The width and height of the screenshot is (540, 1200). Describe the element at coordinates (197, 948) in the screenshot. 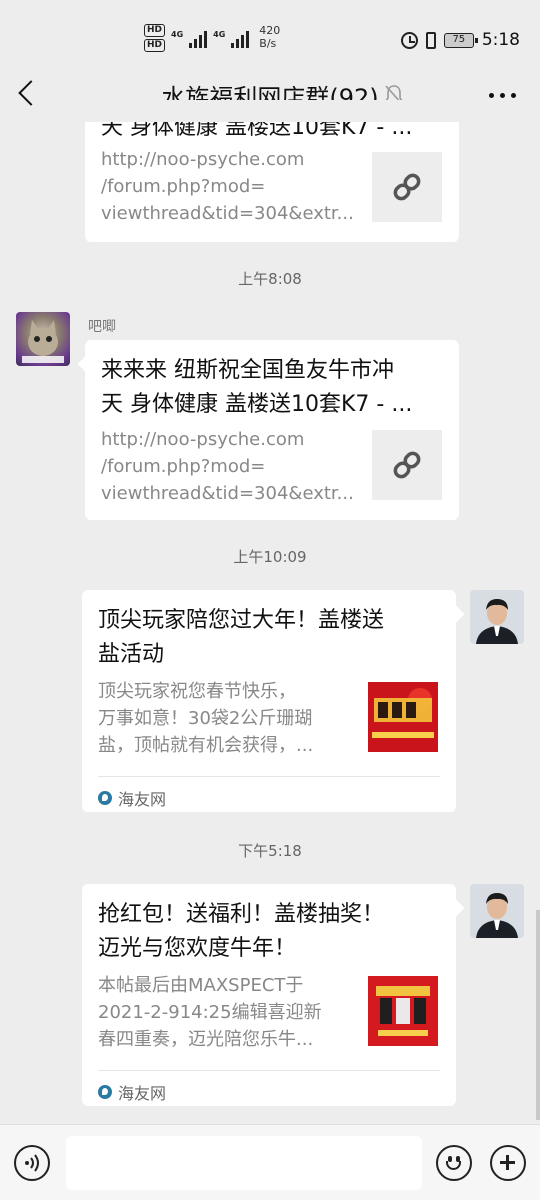

I see `title-line: 迈光与您欢度牛年！` at that location.